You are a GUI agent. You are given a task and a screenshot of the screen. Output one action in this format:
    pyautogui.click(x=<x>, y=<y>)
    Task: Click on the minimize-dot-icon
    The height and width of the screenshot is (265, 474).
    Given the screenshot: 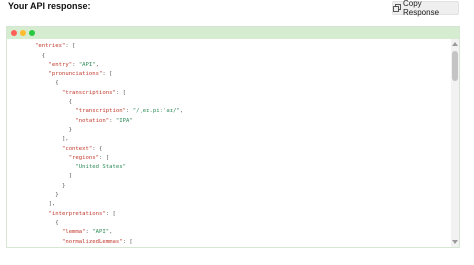 What is the action you would take?
    pyautogui.click(x=23, y=33)
    